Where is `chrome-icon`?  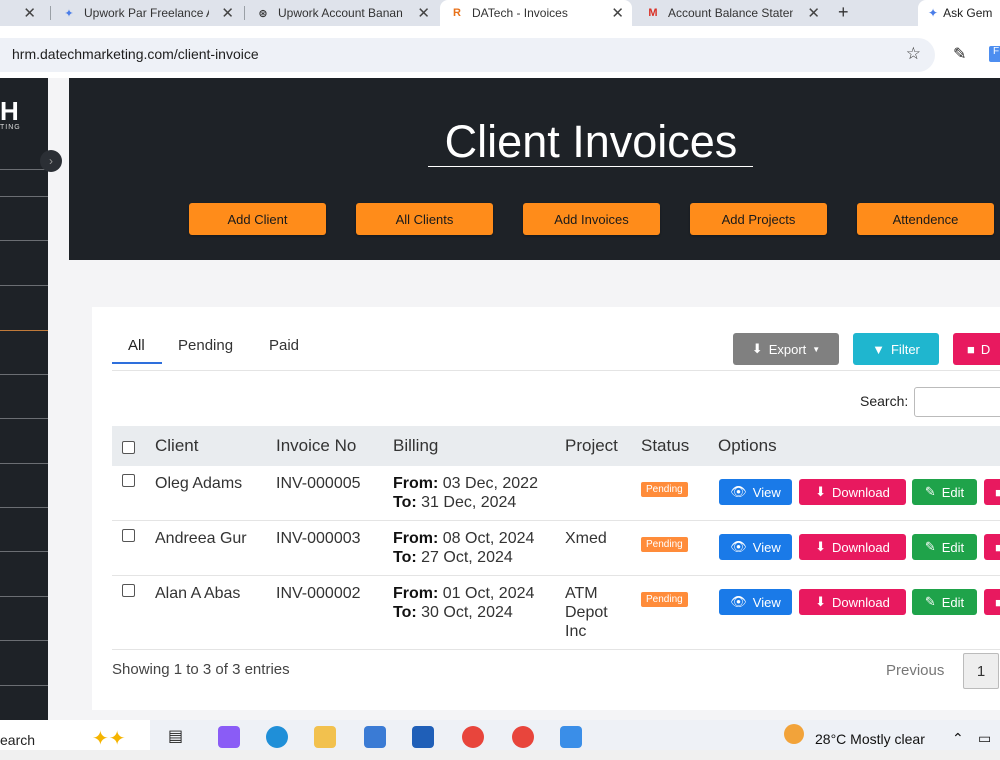
chrome-icon is located at coordinates (473, 737).